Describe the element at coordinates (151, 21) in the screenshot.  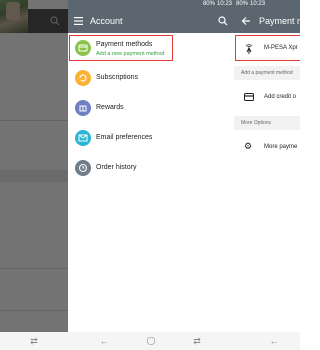
I see `app-bar: Account` at that location.